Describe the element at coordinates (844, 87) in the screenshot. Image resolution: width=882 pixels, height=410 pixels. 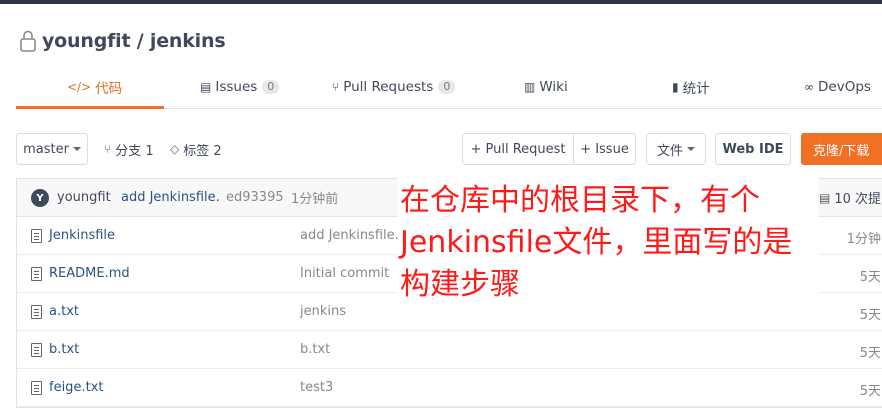
I see `tab-label: DevOps` at that location.